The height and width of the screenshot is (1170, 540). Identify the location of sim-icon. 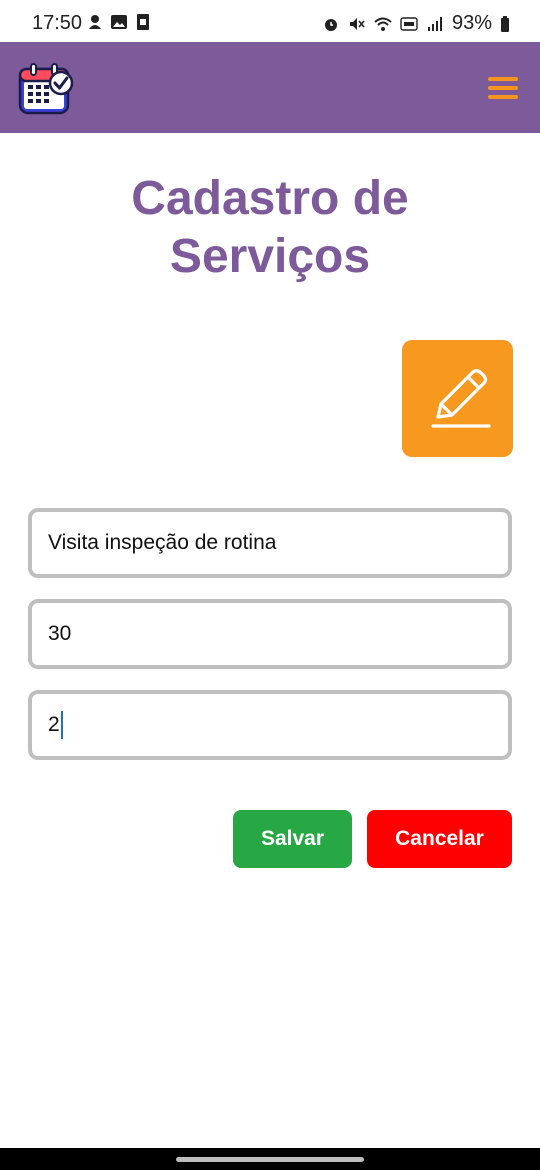
(143, 22).